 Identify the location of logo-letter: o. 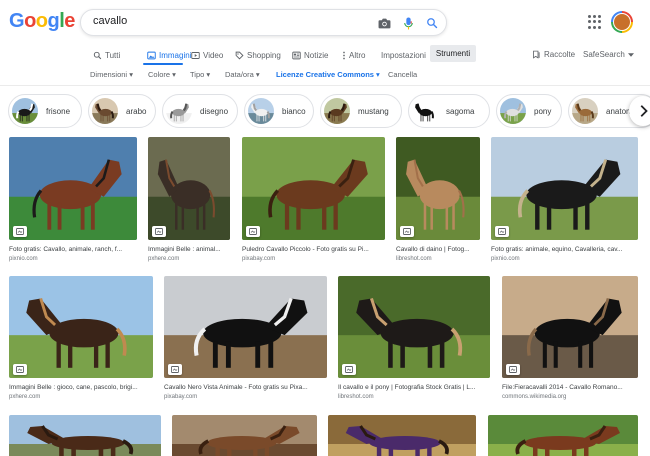
(30, 21).